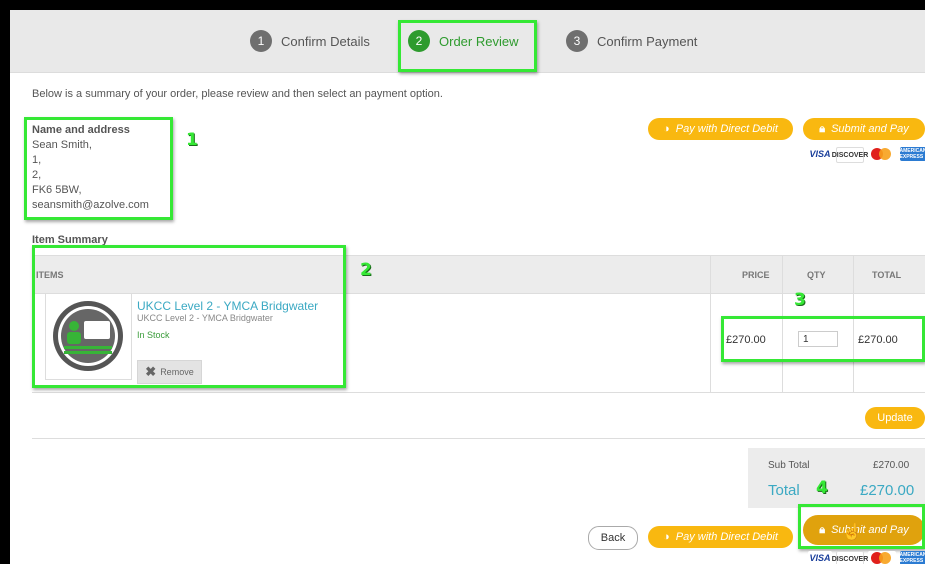  I want to click on callout-1: 1, so click(192, 140).